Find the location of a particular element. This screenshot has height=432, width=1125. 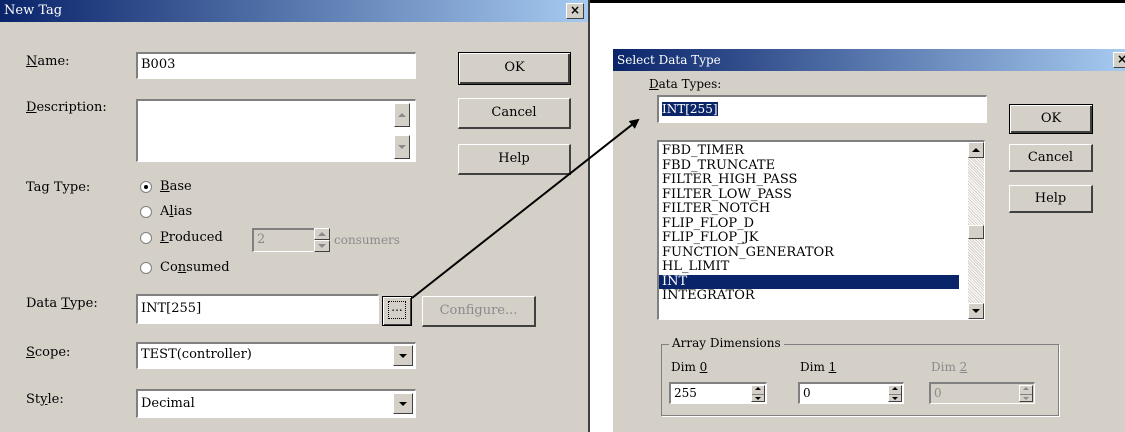

dim2-spin is located at coordinates (1026, 393).